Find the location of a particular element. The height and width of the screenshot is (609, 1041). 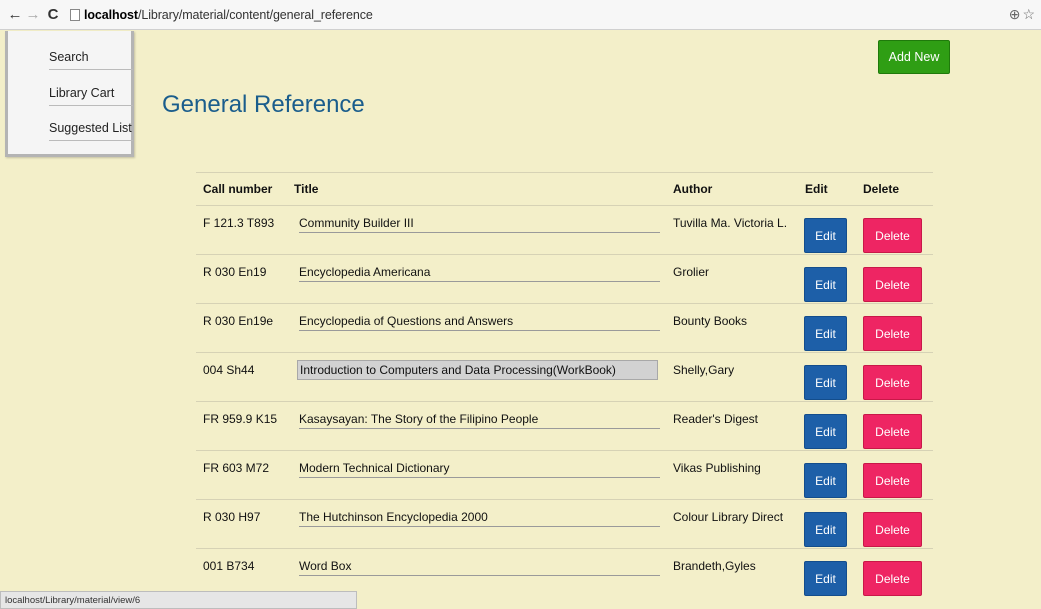

author-cell: Vikas Publishing is located at coordinates (717, 468).